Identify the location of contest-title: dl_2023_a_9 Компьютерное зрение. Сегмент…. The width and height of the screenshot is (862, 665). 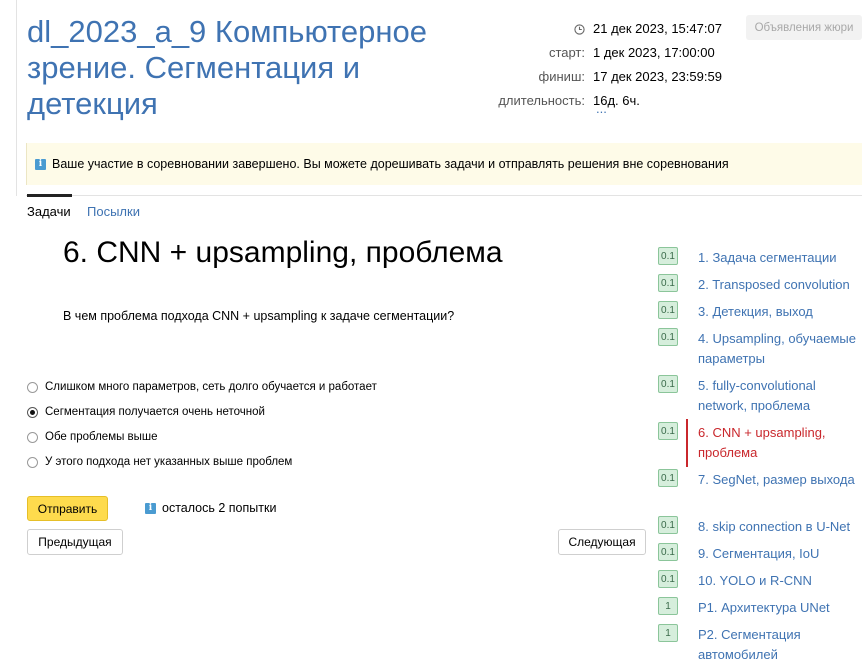
(227, 67).